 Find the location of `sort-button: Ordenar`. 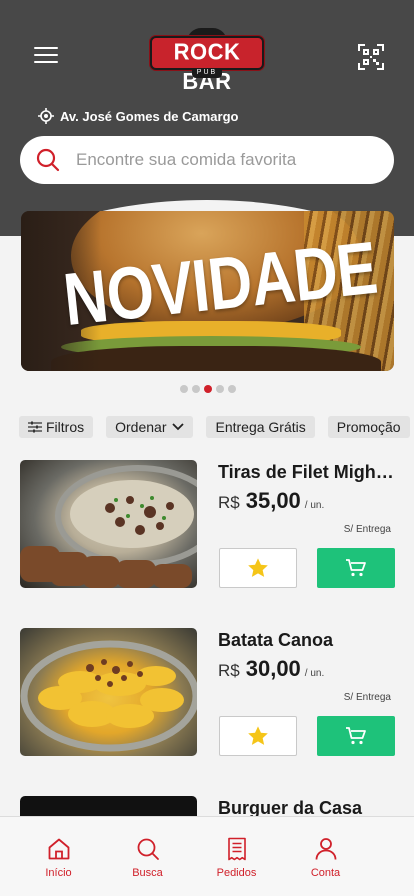

sort-button: Ordenar is located at coordinates (150, 427).